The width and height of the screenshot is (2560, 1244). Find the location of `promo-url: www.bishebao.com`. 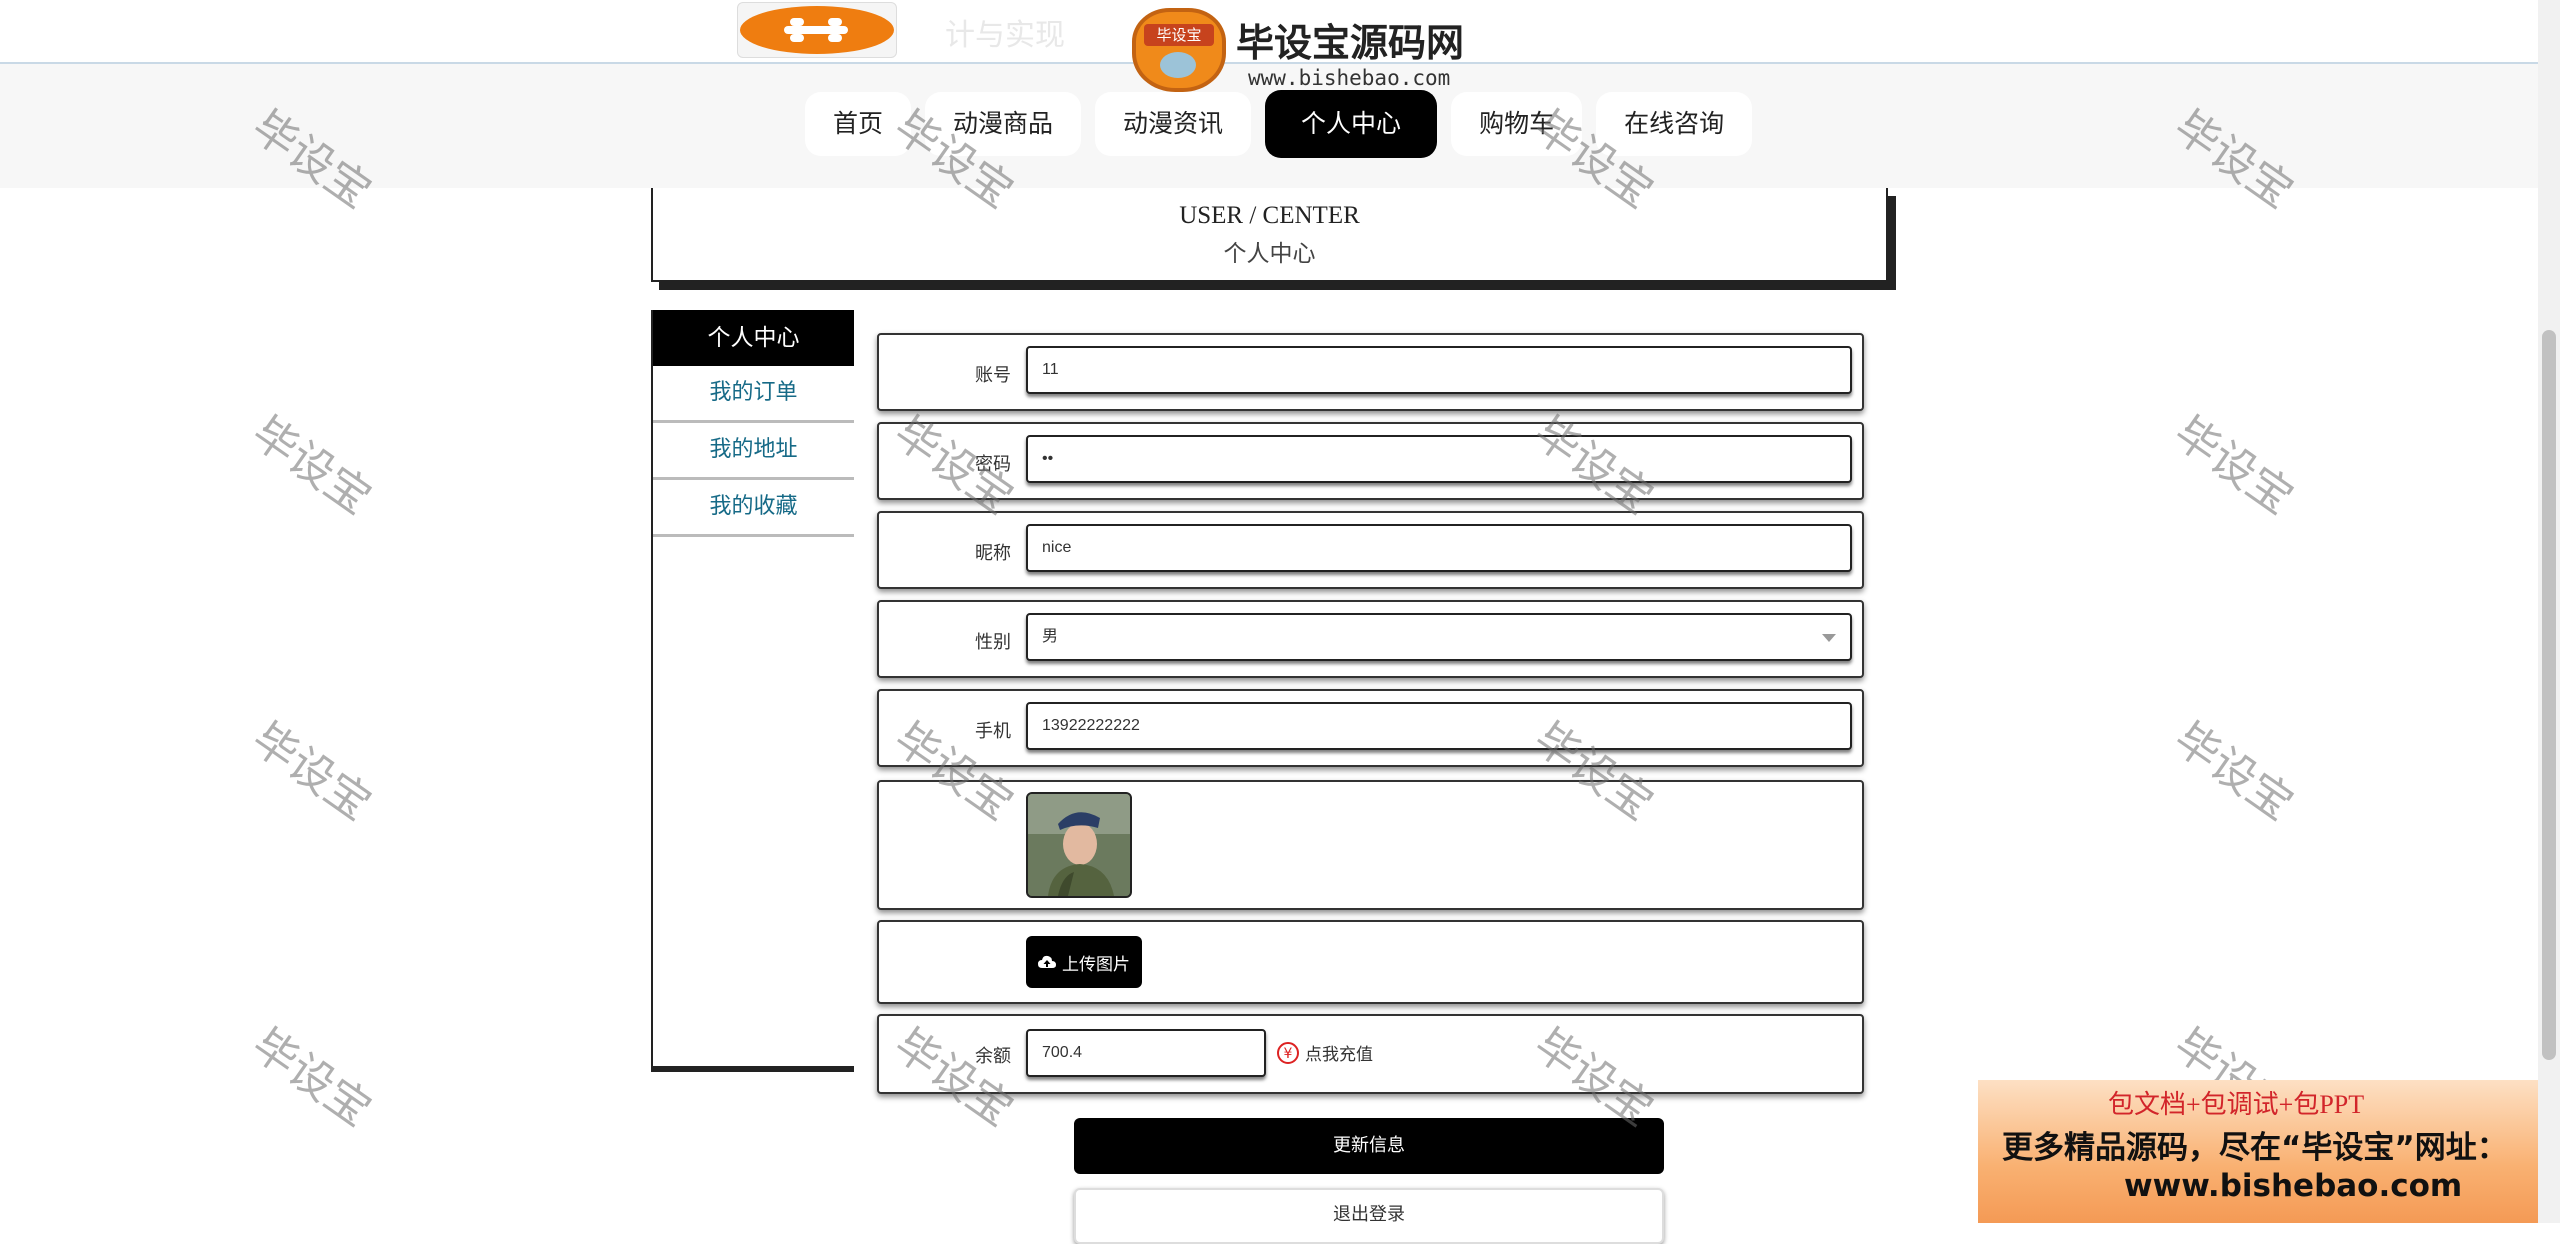

promo-url: www.bishebao.com is located at coordinates (2293, 1186).